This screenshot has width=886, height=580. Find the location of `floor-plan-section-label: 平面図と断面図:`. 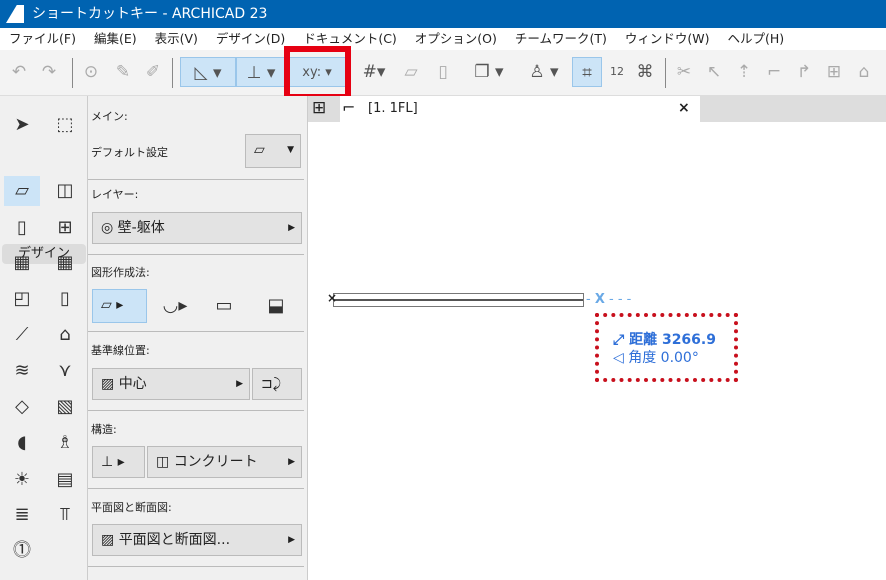

floor-plan-section-label: 平面図と断面図: is located at coordinates (131, 507).